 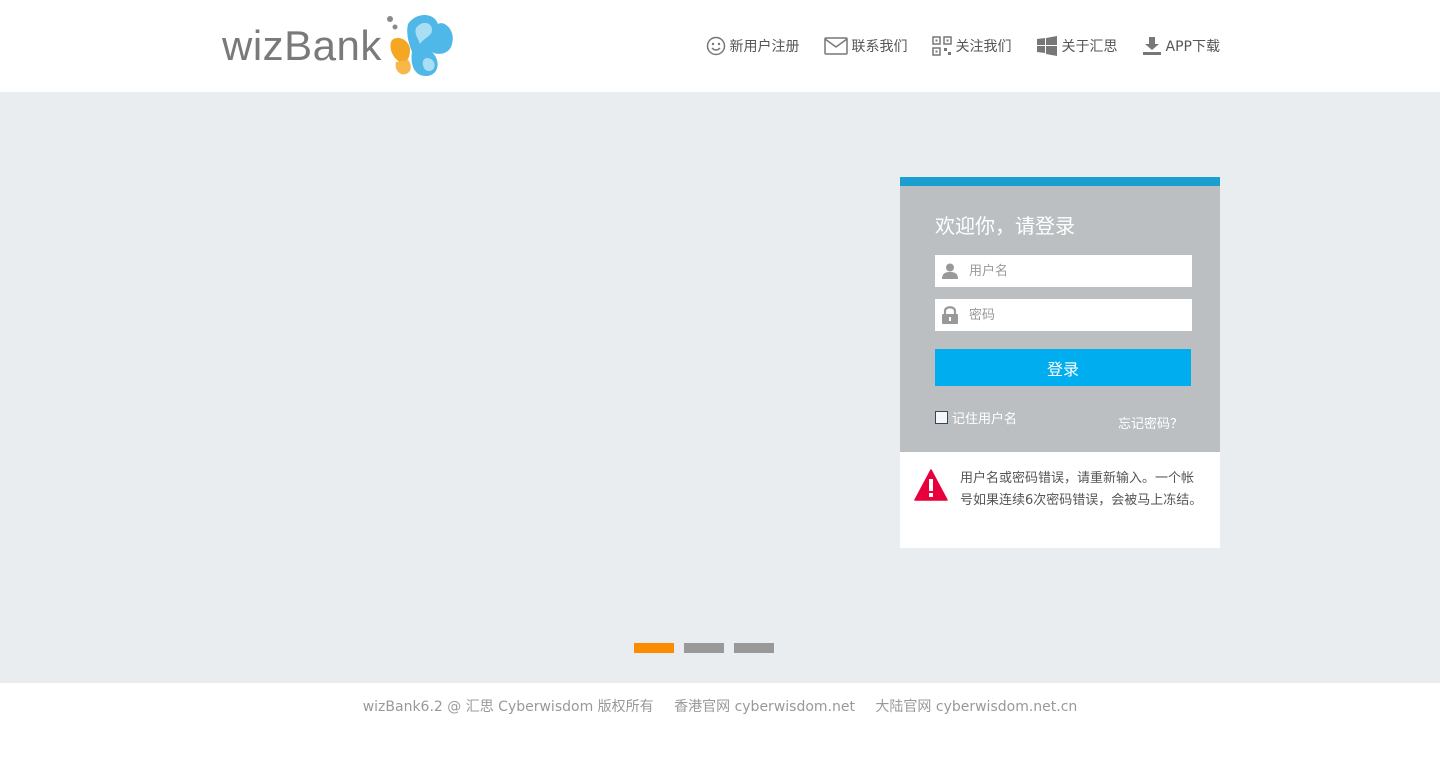 What do you see at coordinates (508, 707) in the screenshot?
I see `footer-copyright: wizBank6.2 @ 汇思 Cyberwisdom 版权所有` at bounding box center [508, 707].